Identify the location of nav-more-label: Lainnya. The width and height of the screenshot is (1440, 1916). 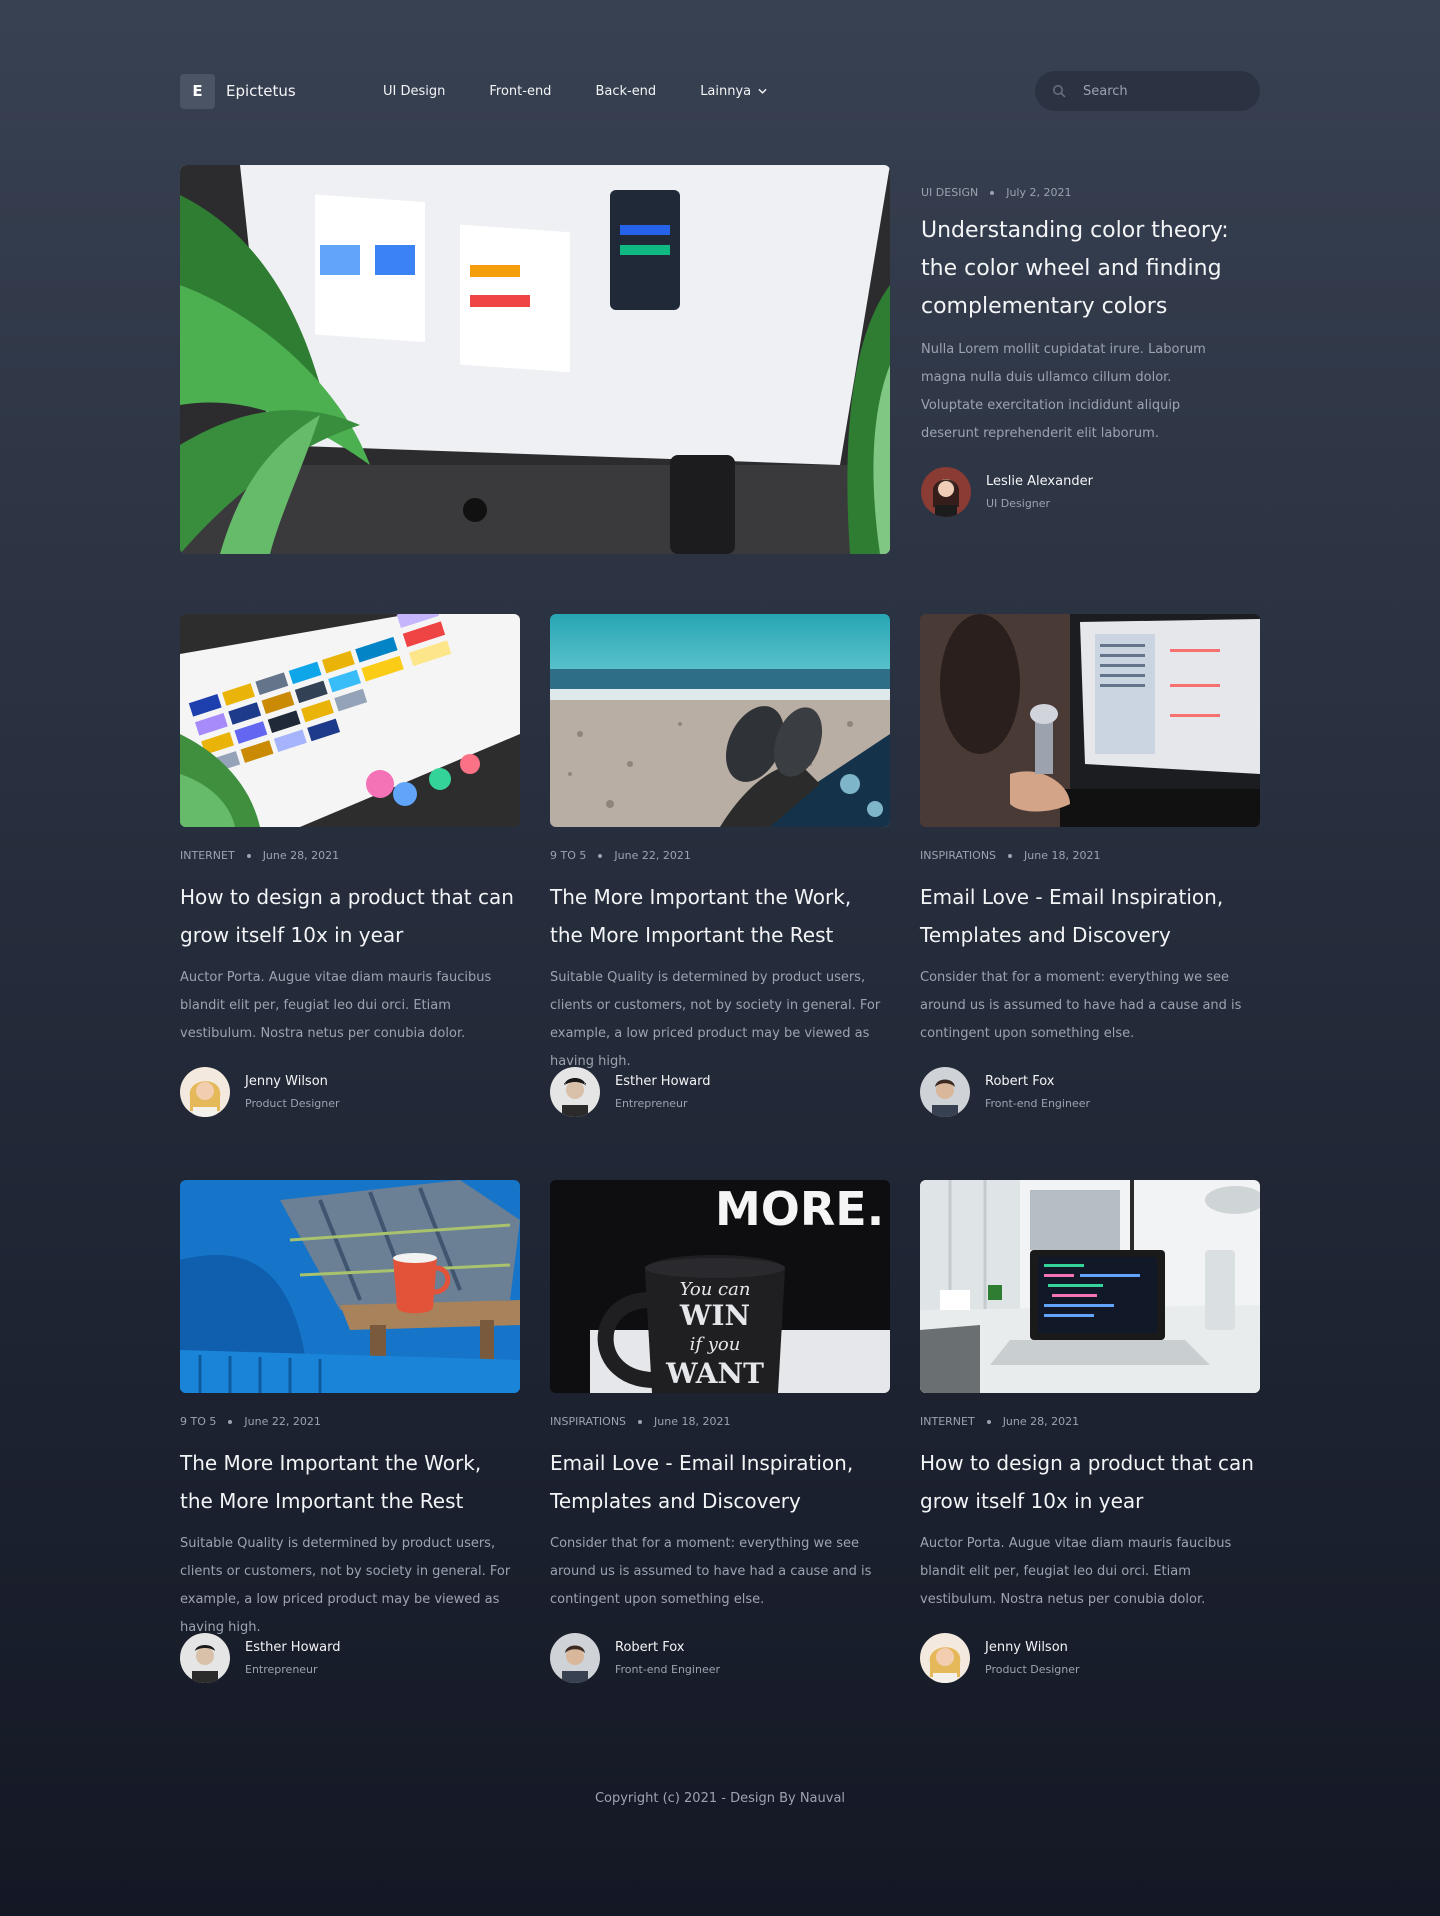
(726, 91).